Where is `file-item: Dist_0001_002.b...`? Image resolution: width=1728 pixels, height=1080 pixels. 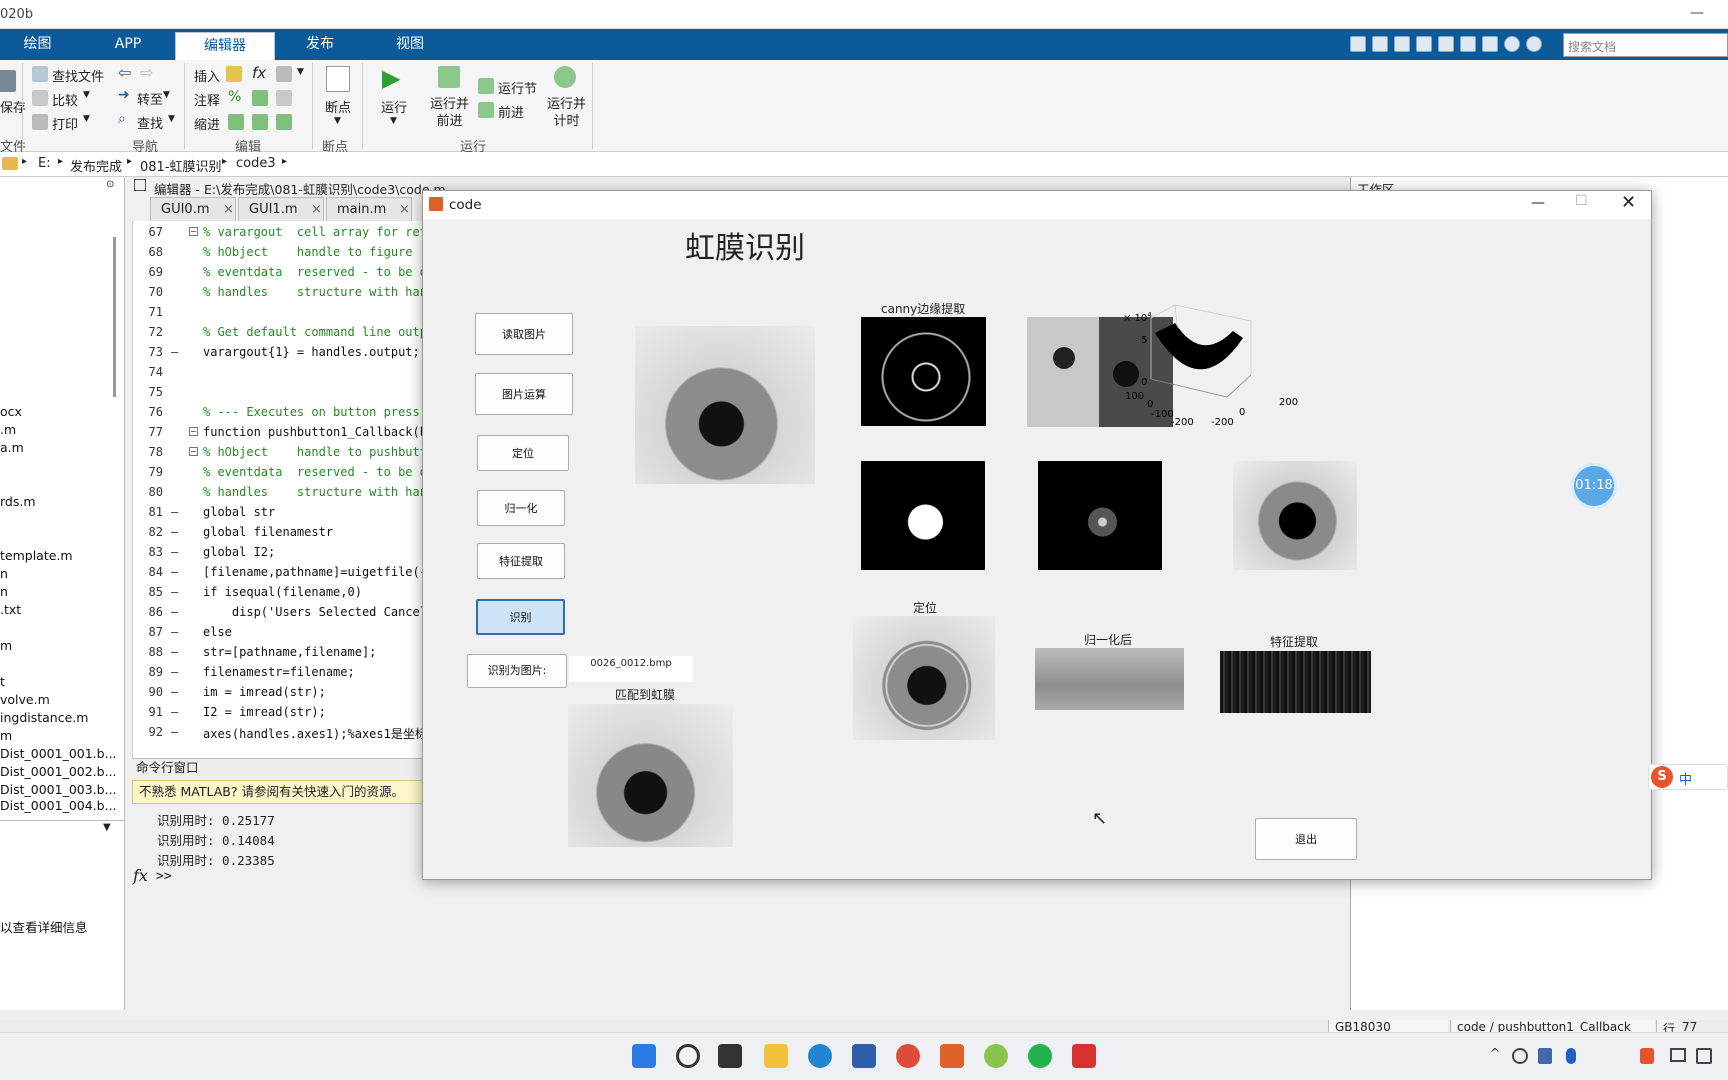
file-item: Dist_0001_002.b... is located at coordinates (58, 771).